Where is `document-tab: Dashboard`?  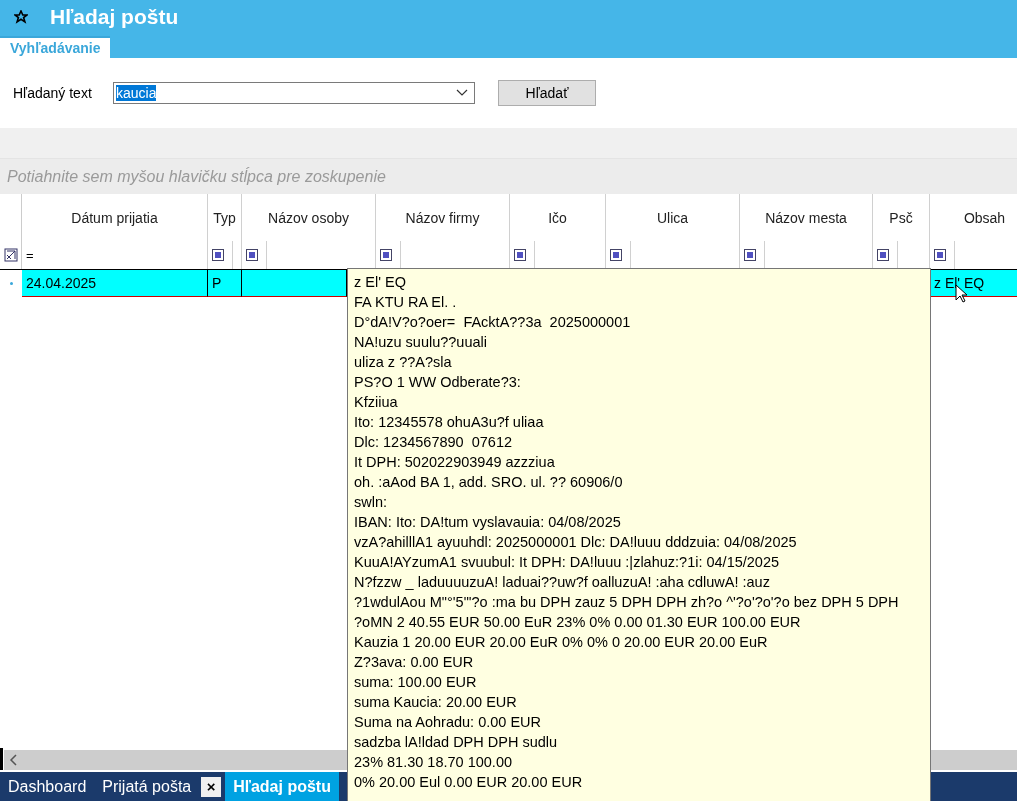 document-tab: Dashboard is located at coordinates (47, 786).